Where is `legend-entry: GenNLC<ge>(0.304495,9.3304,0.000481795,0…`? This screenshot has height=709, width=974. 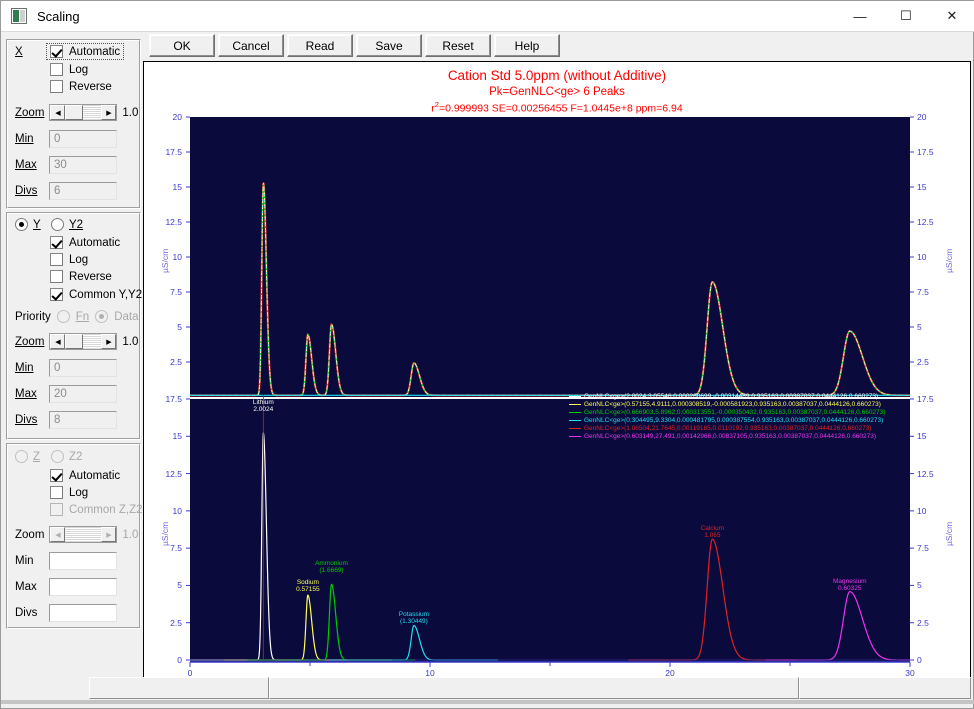 legend-entry: GenNLC<ge>(0.304495,9.3304,0.000481795,0… is located at coordinates (726, 420).